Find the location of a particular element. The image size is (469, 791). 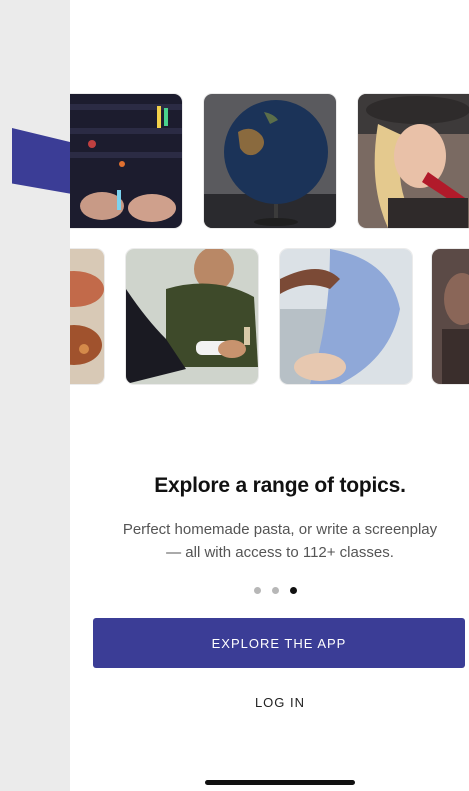

previous-slide-rail is located at coordinates (35, 395).